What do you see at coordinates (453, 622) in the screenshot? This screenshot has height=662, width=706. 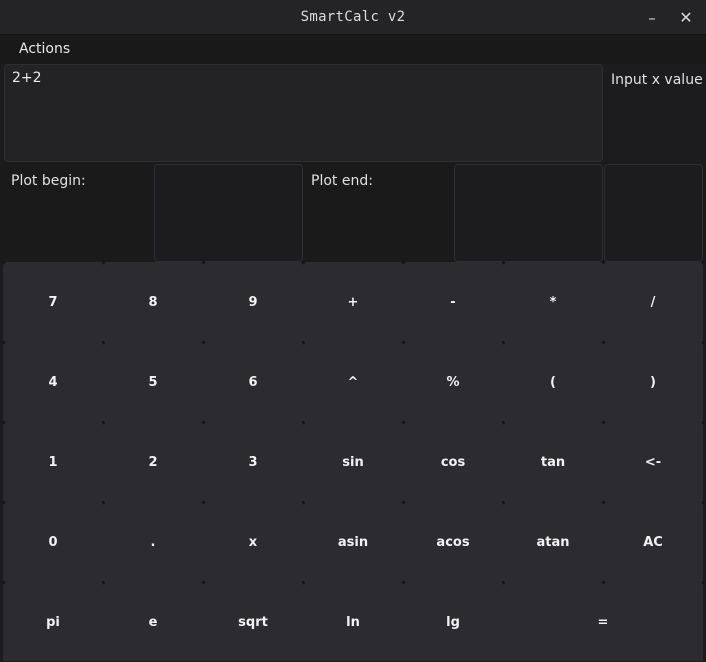 I see `key-lg-button: lg` at bounding box center [453, 622].